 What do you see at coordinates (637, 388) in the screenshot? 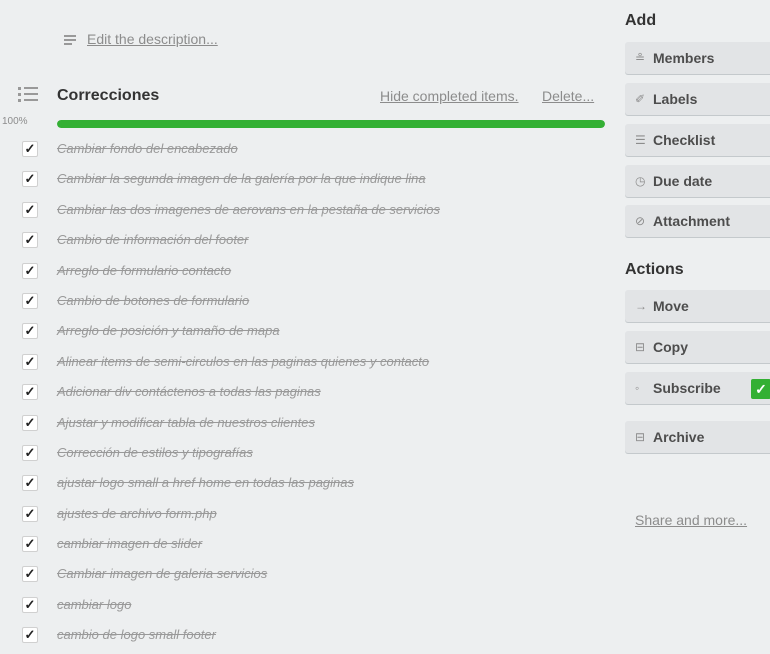
I see `eye-icon: ◦` at bounding box center [637, 388].